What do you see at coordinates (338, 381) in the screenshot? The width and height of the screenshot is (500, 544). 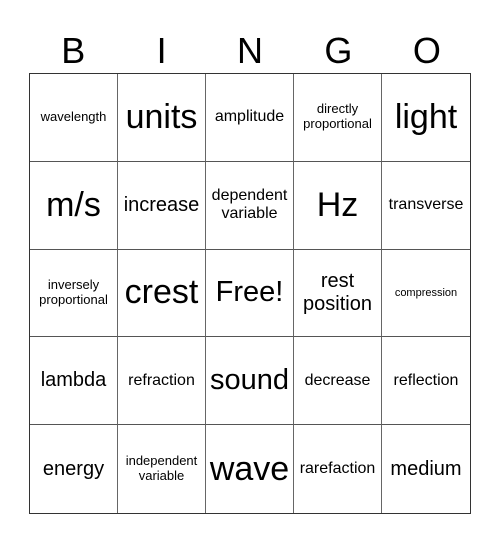 I see `bingo-cell: decrease` at bounding box center [338, 381].